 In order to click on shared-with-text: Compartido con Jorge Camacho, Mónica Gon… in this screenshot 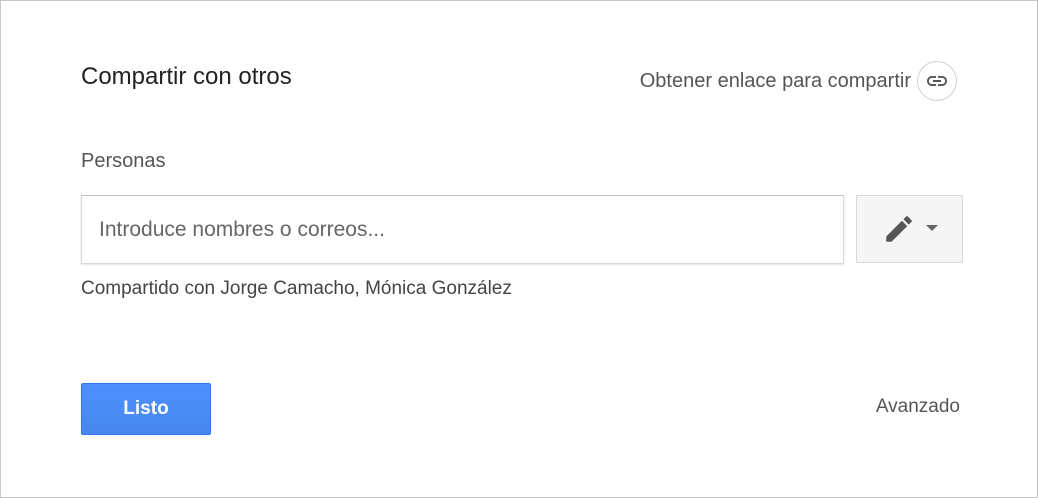, I will do `click(296, 288)`.